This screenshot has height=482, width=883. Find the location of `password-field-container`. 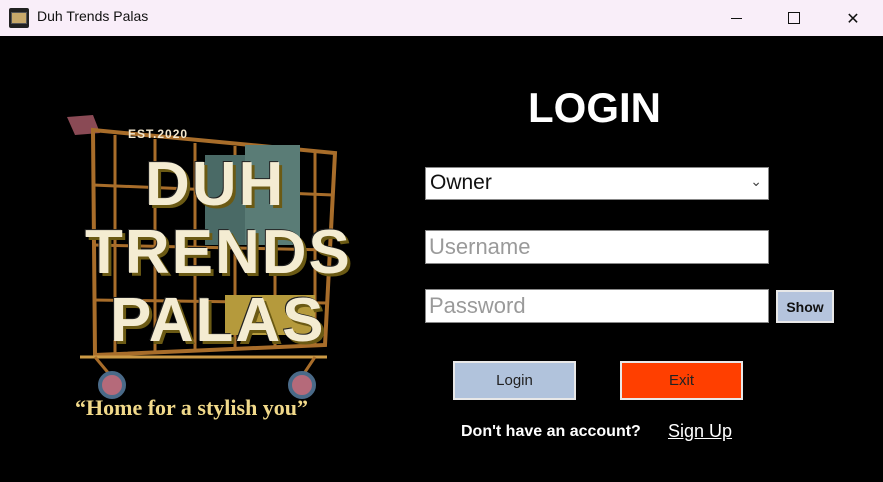

password-field-container is located at coordinates (597, 306).